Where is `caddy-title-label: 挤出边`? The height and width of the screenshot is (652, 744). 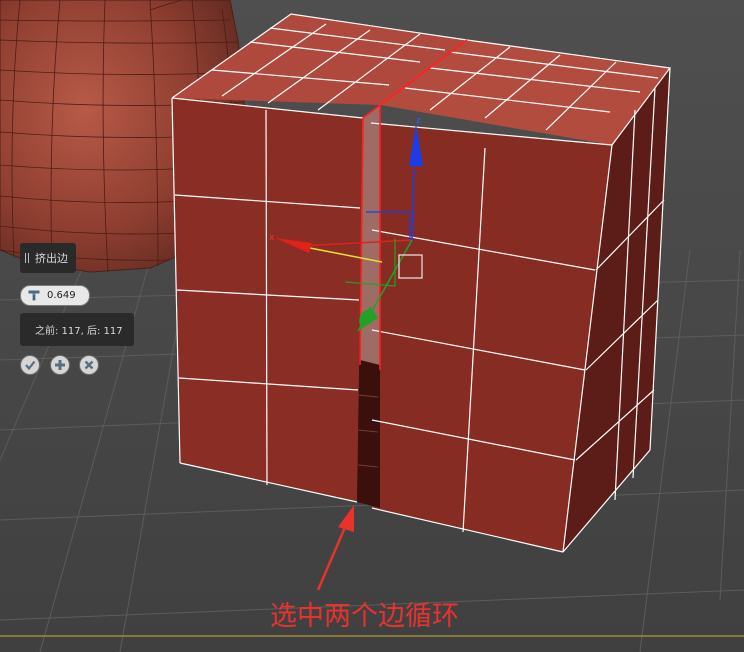
caddy-title-label: 挤出边 is located at coordinates (51, 258).